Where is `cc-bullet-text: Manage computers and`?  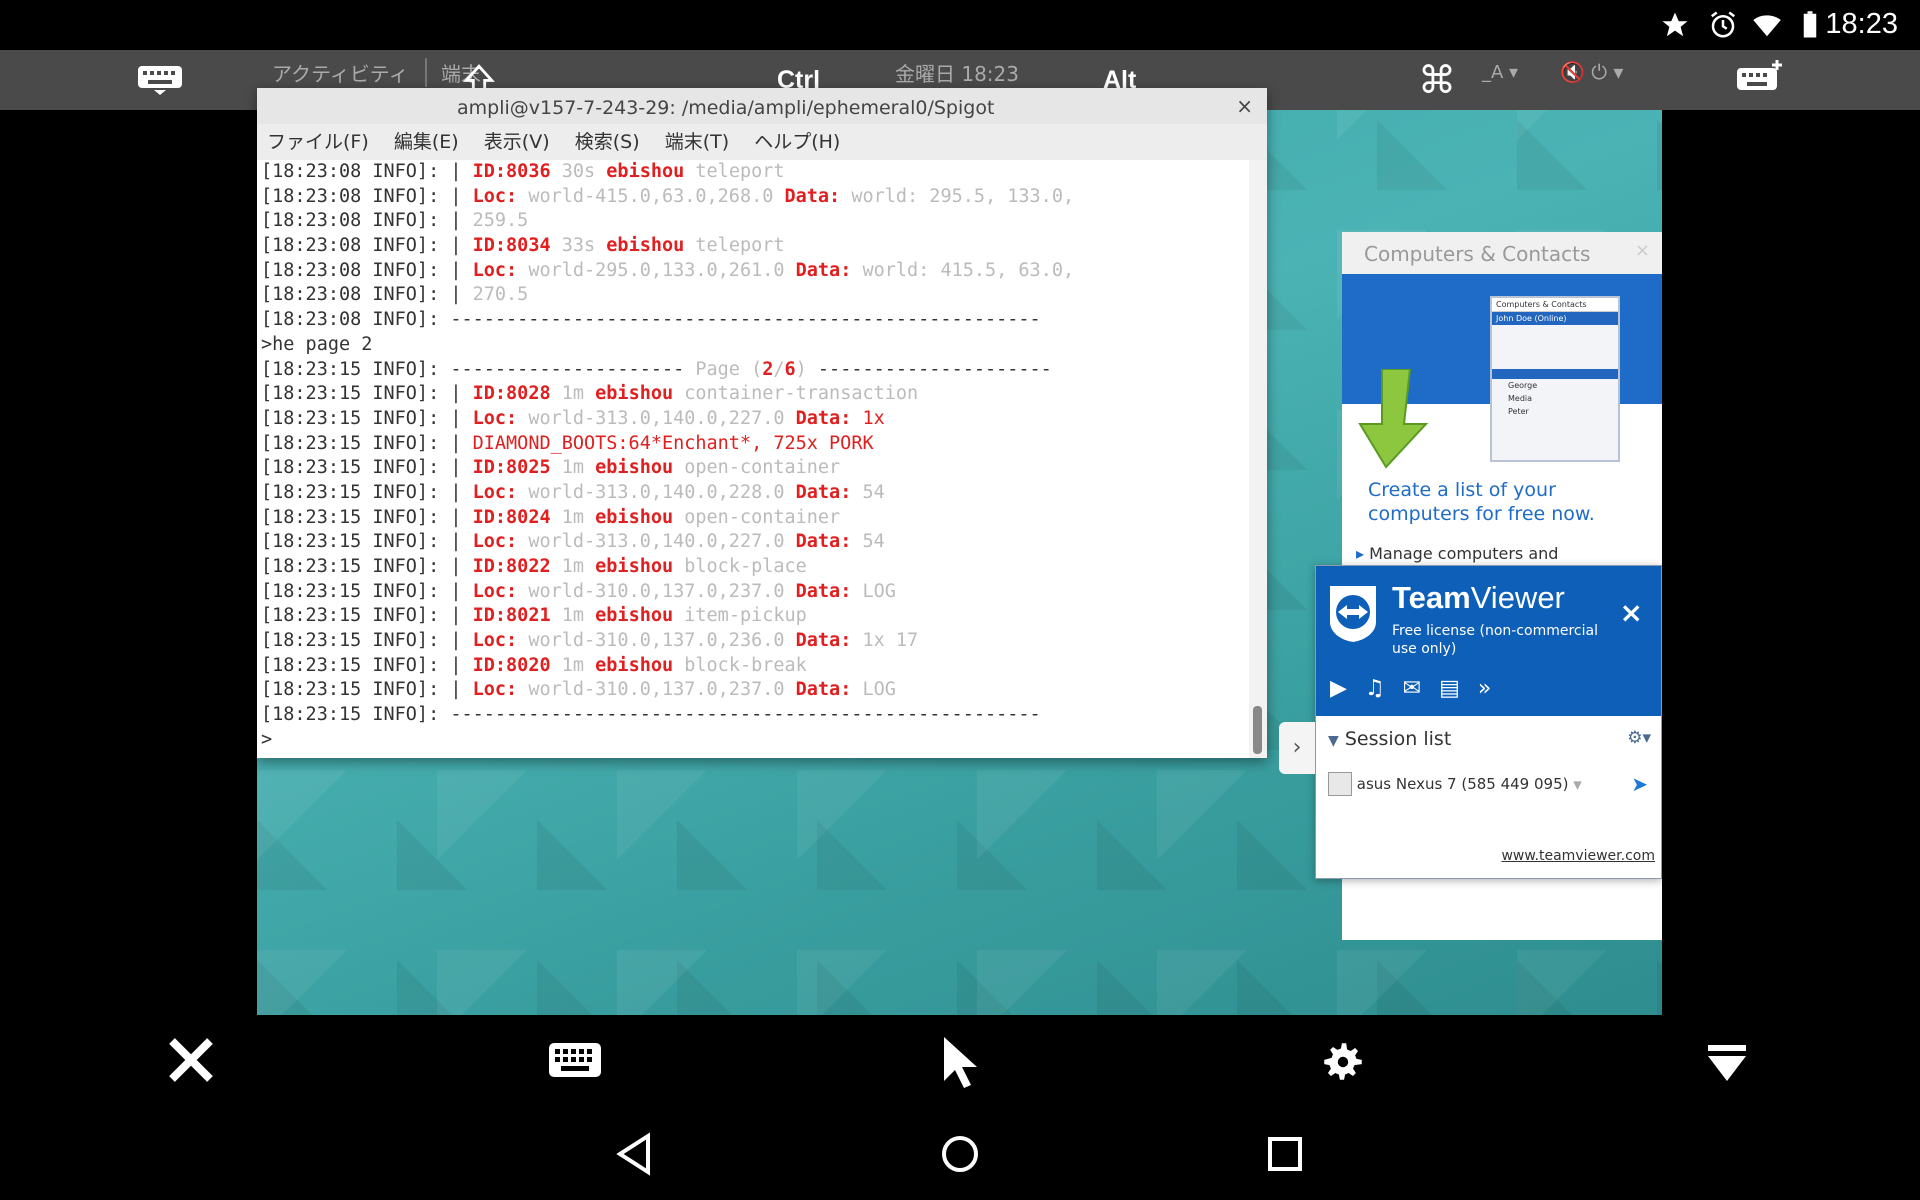 cc-bullet-text: Manage computers and is located at coordinates (1464, 553).